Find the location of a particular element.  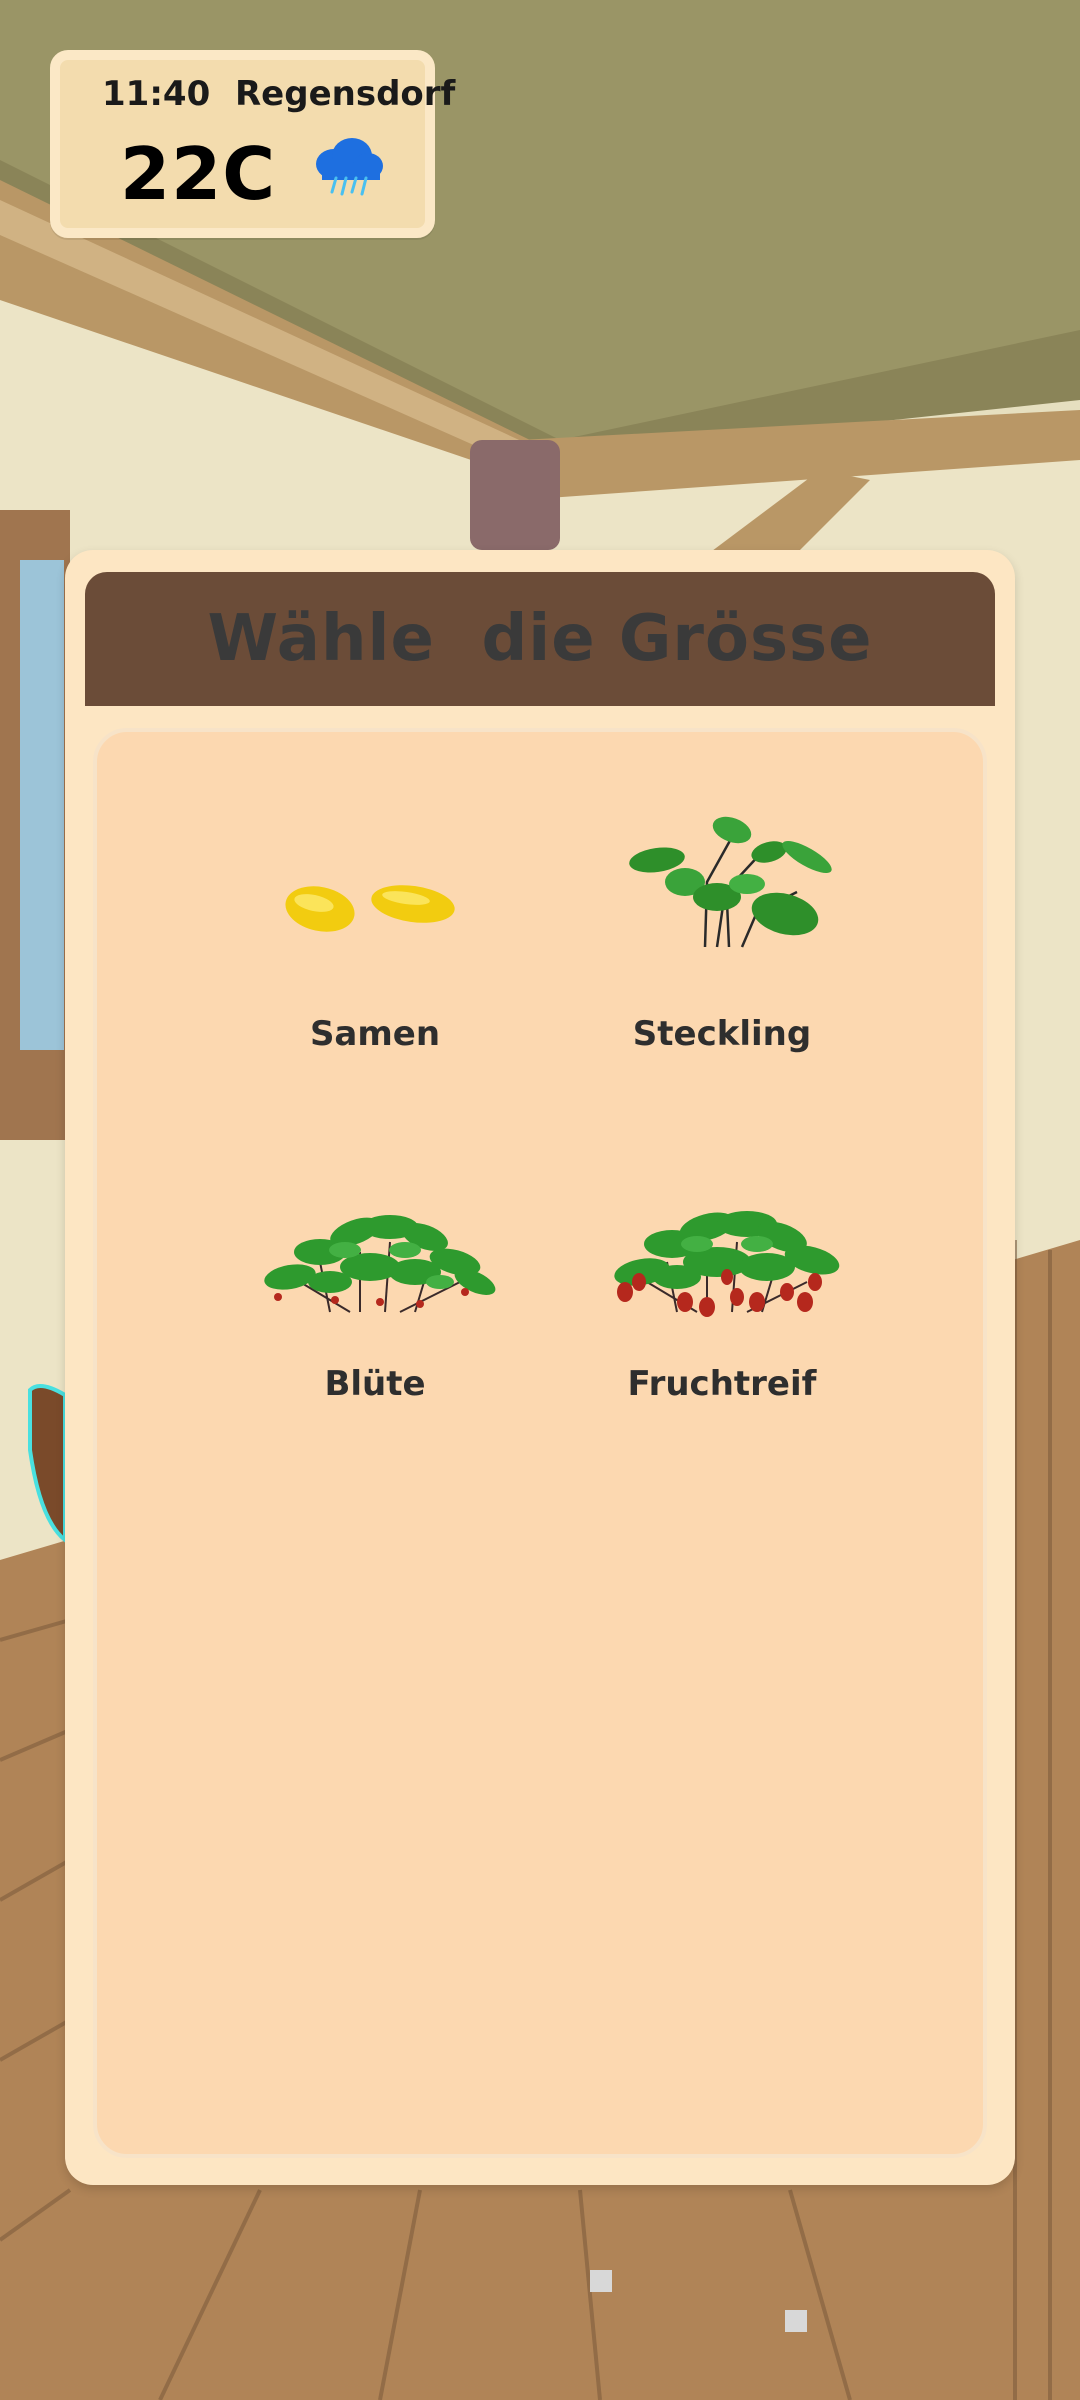

option-fruchtreif: Fruchtreif is located at coordinates (722, 1268).